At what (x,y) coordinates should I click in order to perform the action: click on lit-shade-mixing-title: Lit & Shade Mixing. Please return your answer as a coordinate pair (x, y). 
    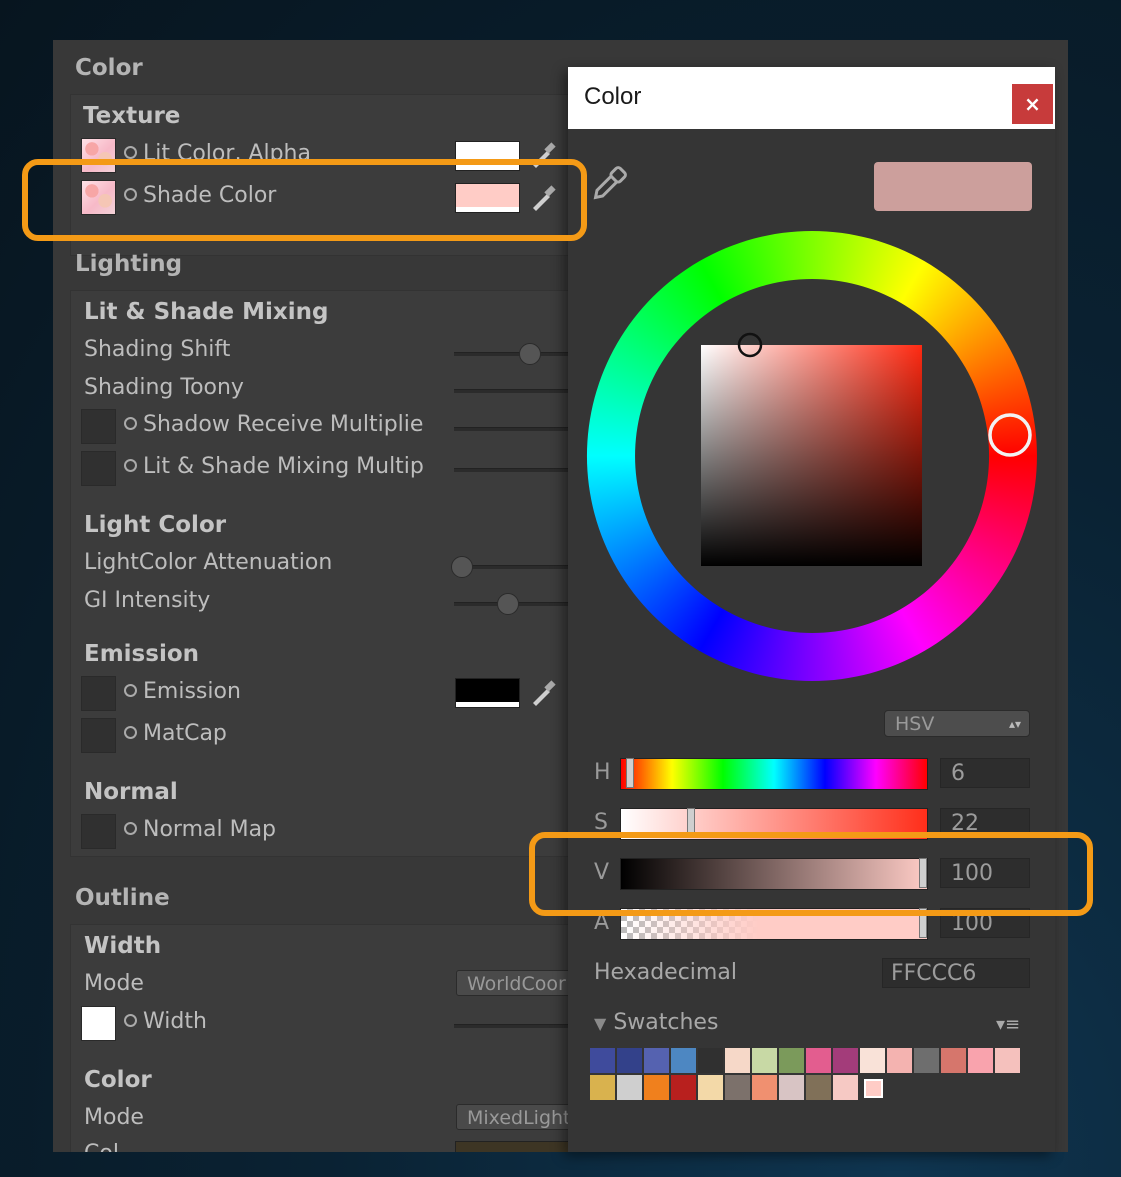
    Looking at the image, I should click on (206, 312).